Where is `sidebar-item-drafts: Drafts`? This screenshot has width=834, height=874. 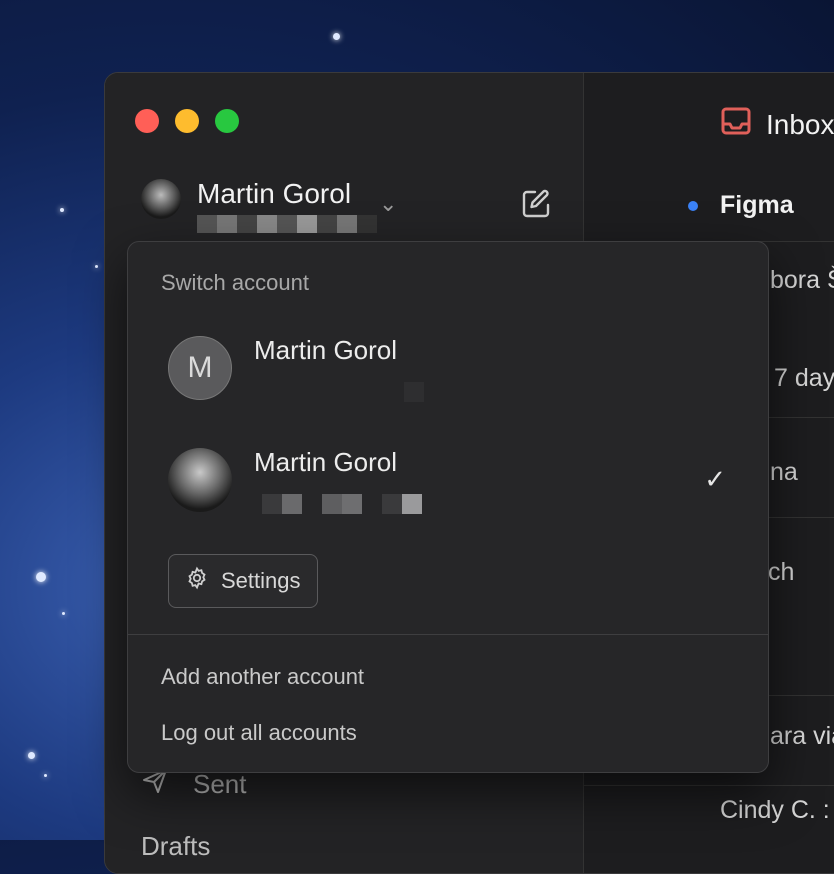
sidebar-item-drafts: Drafts is located at coordinates (175, 846).